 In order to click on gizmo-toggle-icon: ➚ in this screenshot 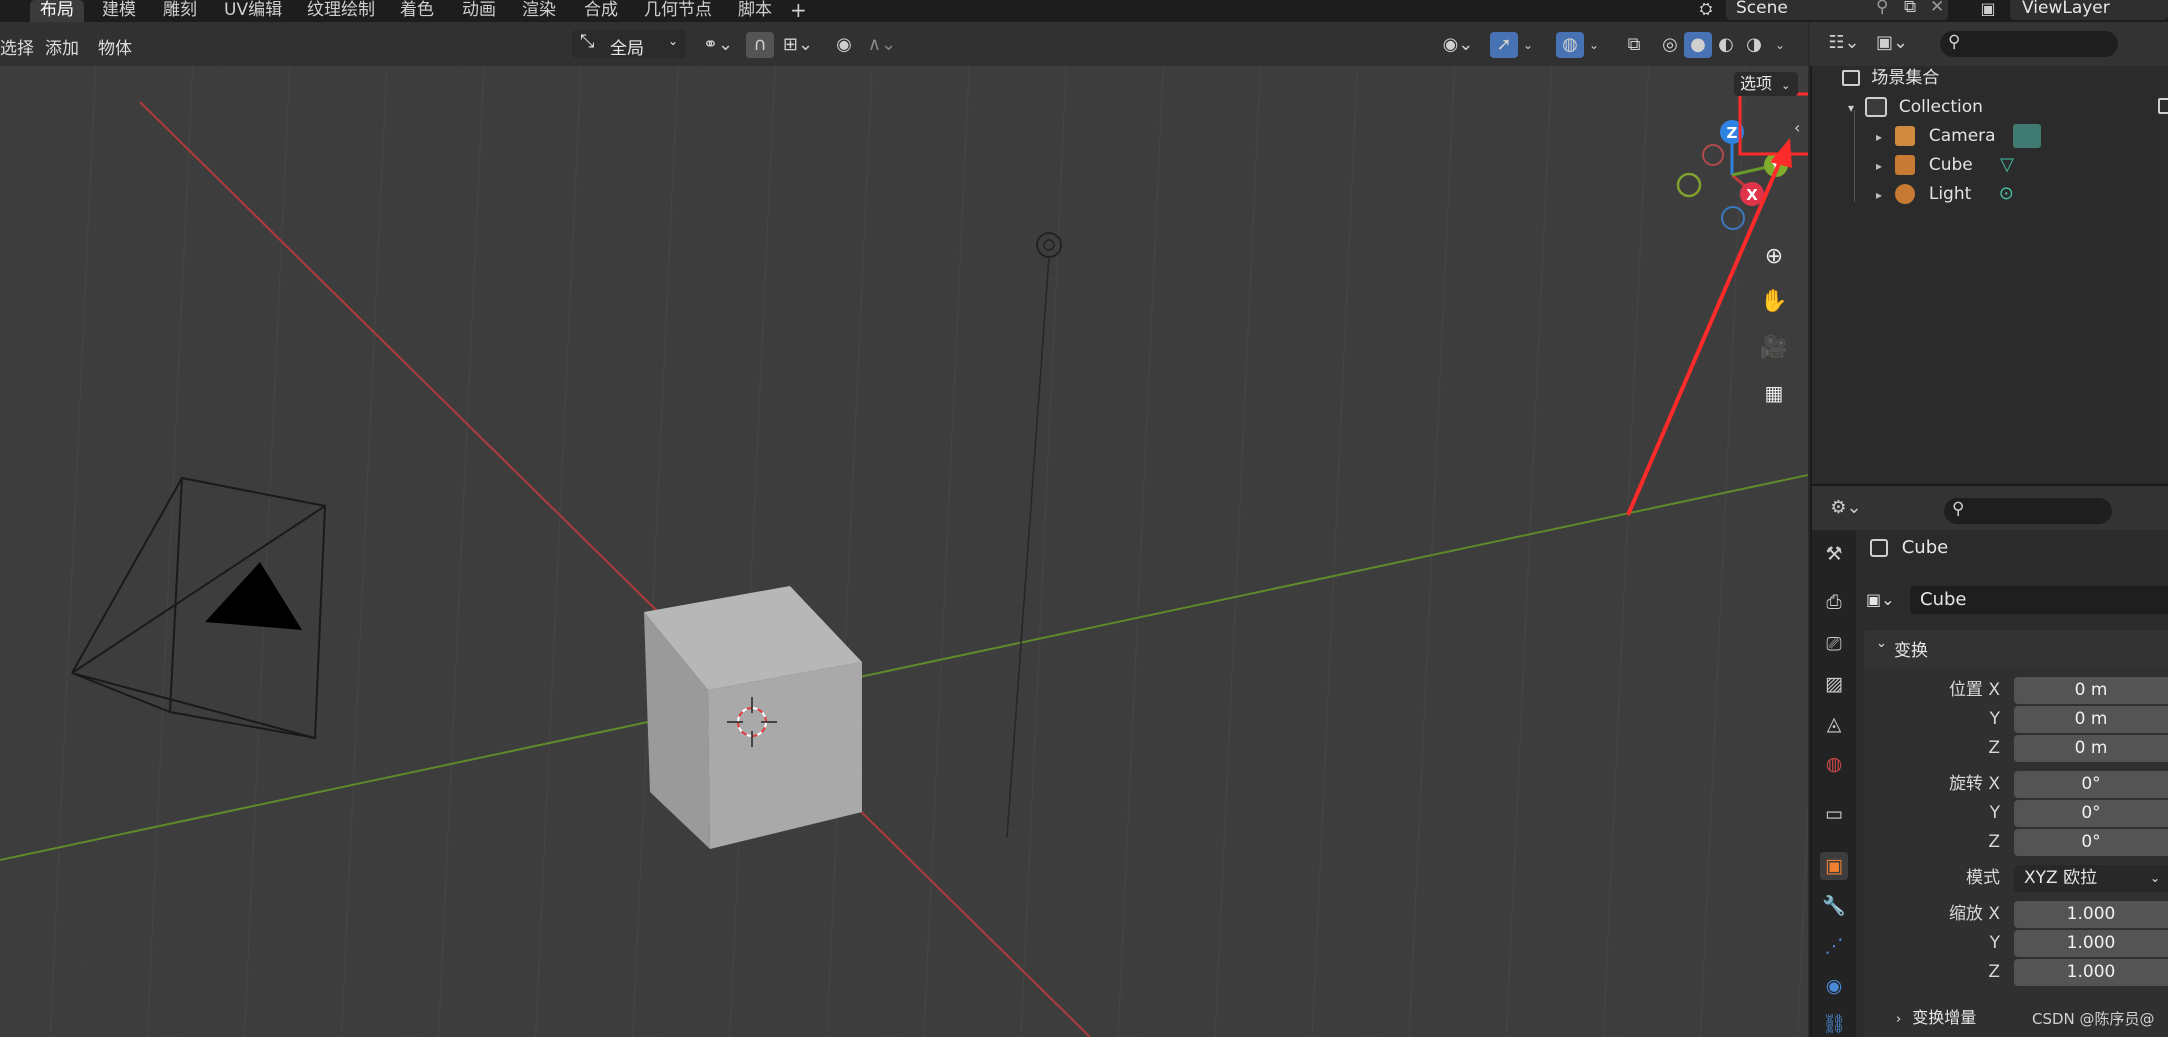, I will do `click(1504, 45)`.